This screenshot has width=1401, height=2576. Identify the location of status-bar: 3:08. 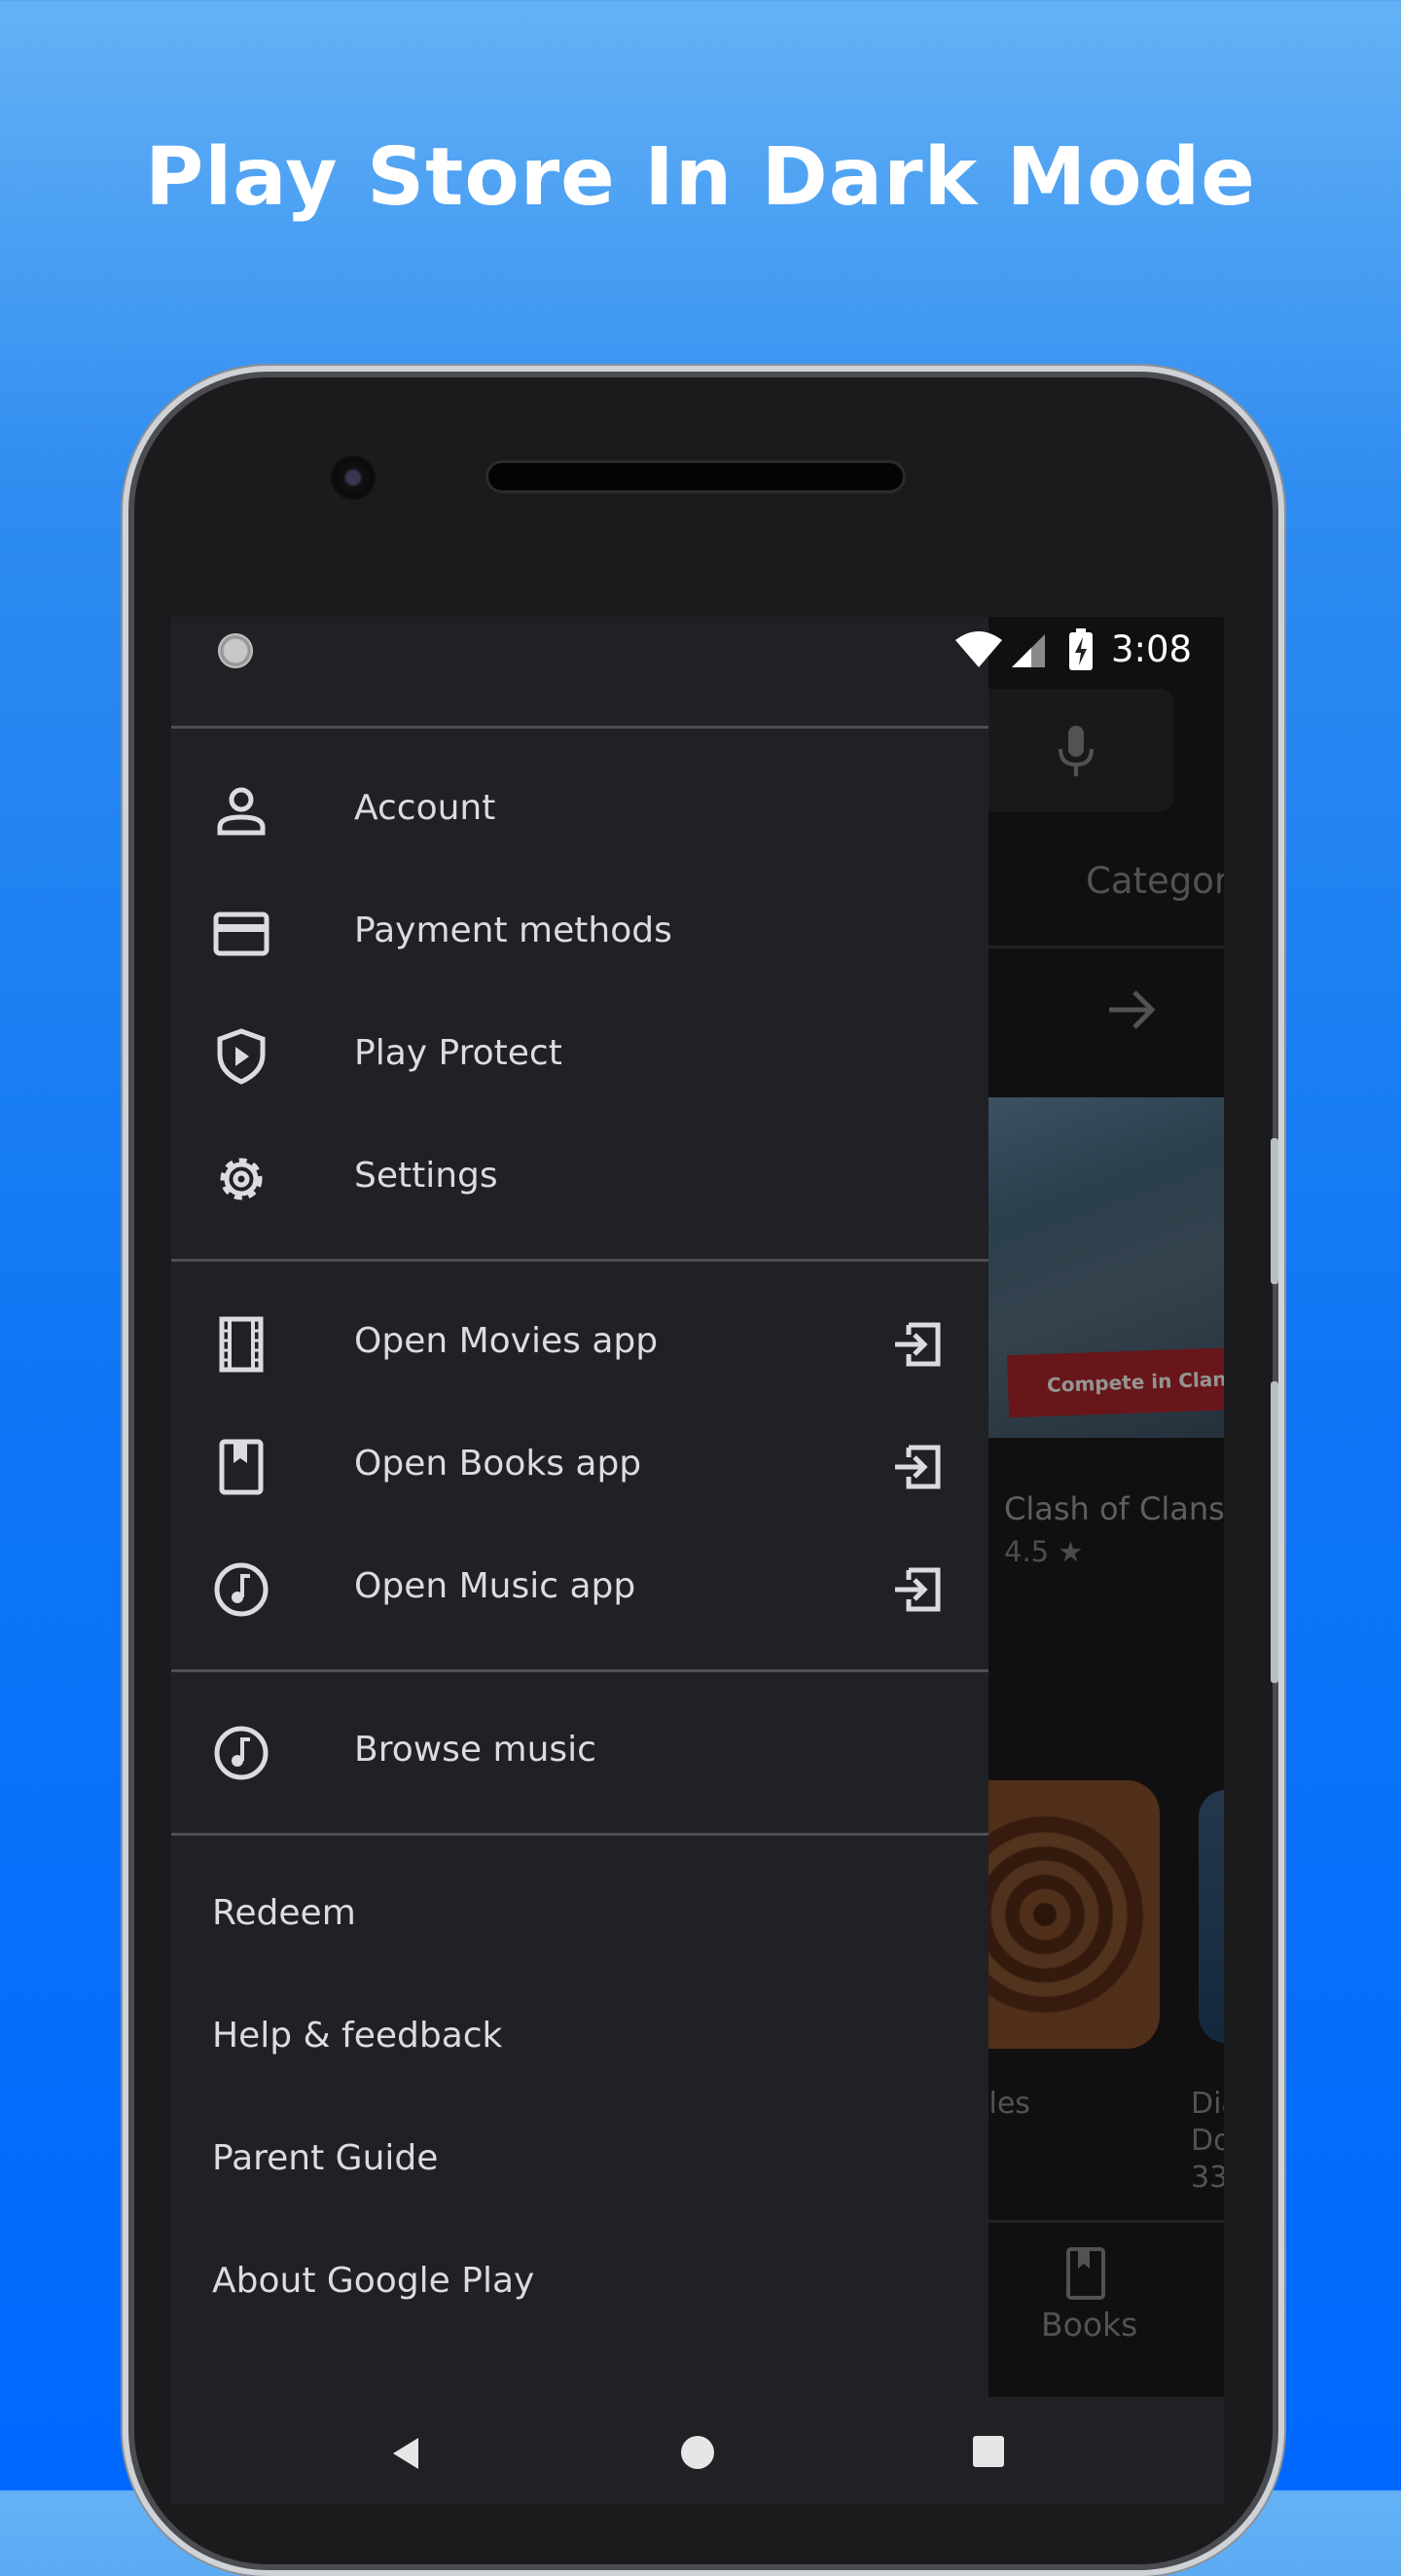
(697, 652).